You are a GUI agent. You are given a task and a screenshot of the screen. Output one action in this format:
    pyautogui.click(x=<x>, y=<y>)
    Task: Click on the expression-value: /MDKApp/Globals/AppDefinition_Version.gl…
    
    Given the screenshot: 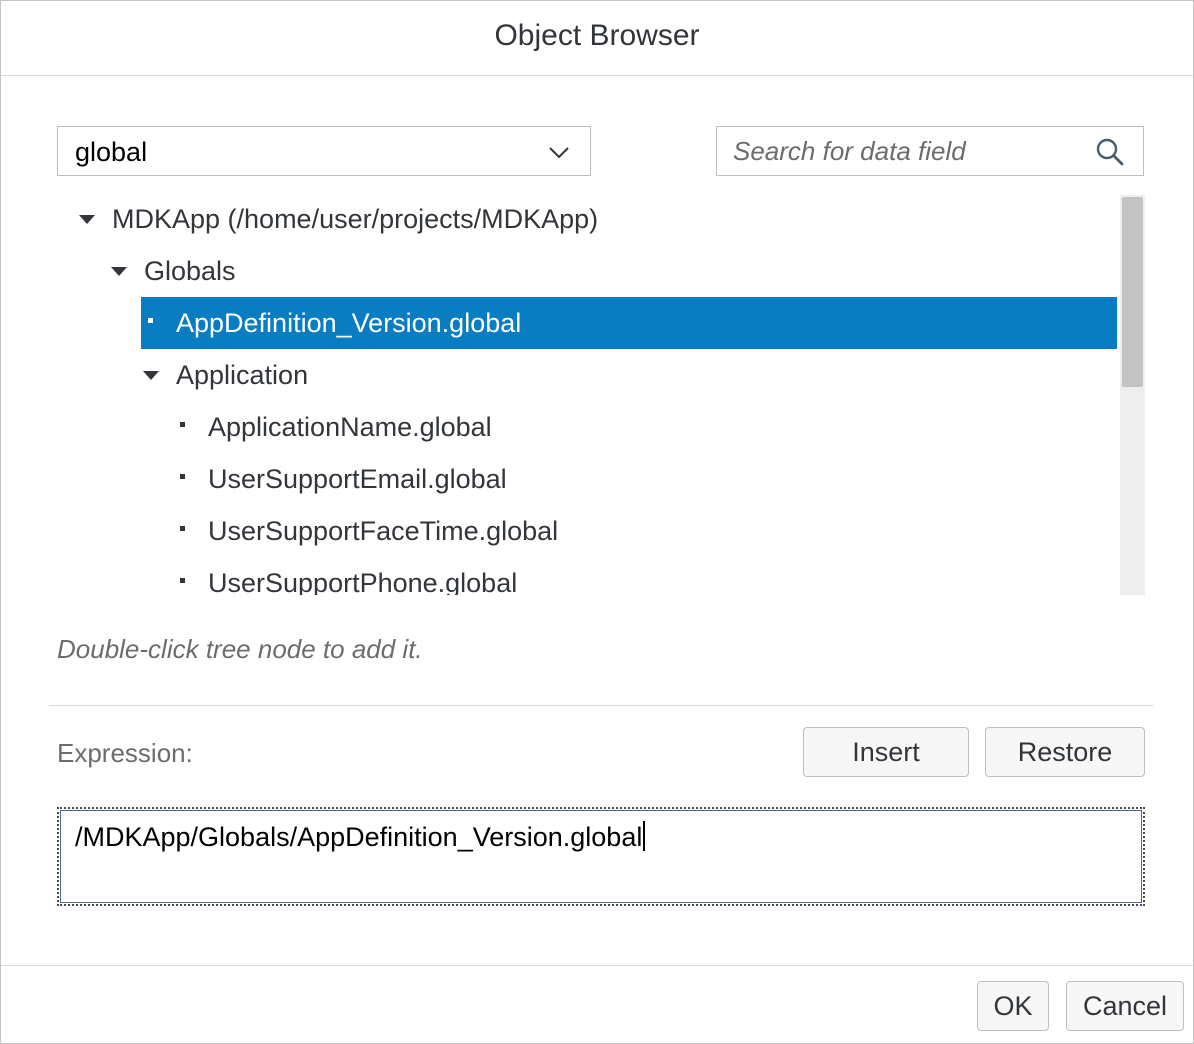 What is the action you would take?
    pyautogui.click(x=360, y=837)
    